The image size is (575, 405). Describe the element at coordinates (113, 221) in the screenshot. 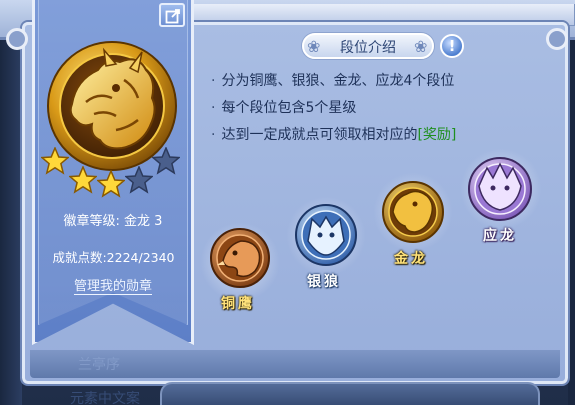

I see `badge-level-text: 徽章等级: 金龙 3` at that location.